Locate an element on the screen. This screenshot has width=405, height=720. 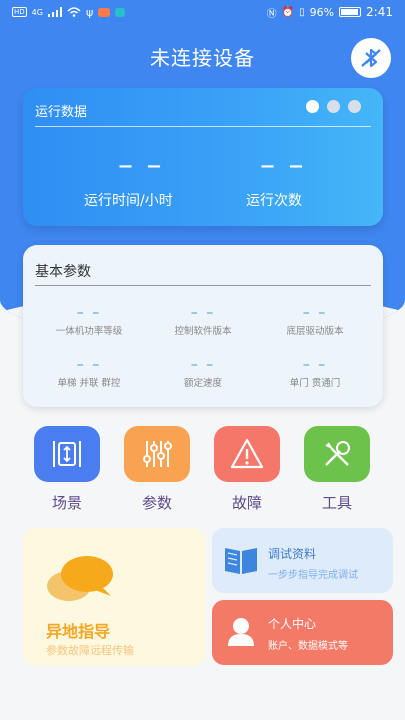
tools-label: 工具 is located at coordinates (336, 503).